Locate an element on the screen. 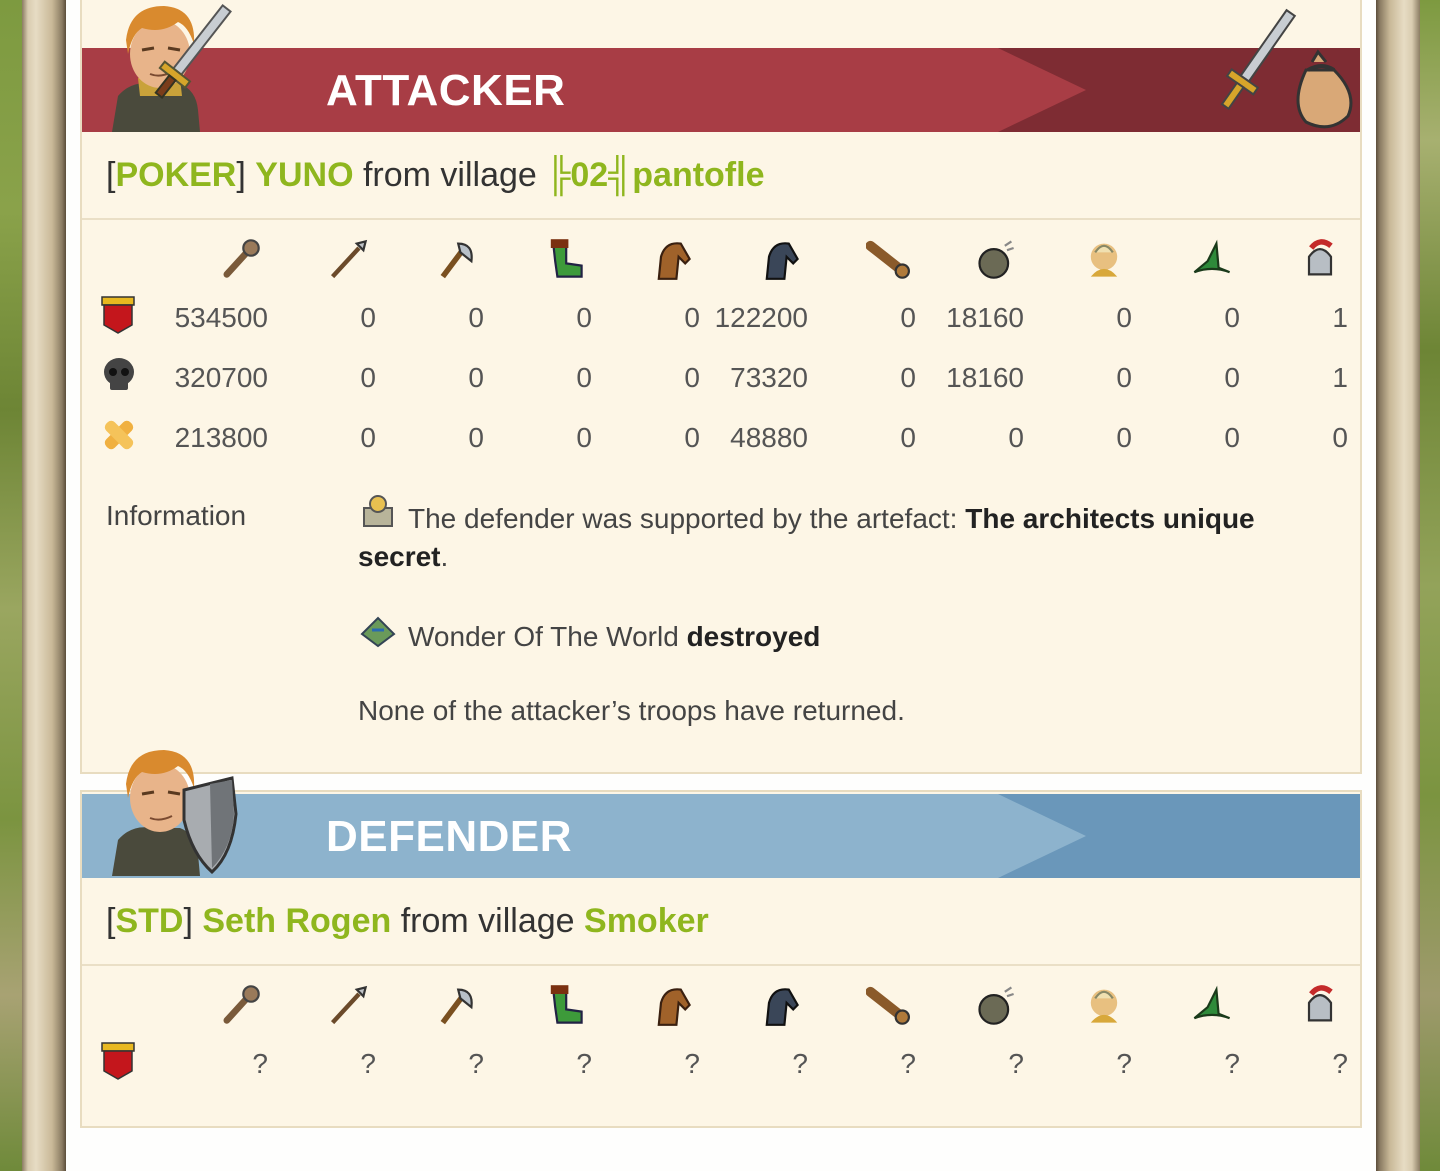  defender-player-link: Seth Rogen is located at coordinates (296, 921).